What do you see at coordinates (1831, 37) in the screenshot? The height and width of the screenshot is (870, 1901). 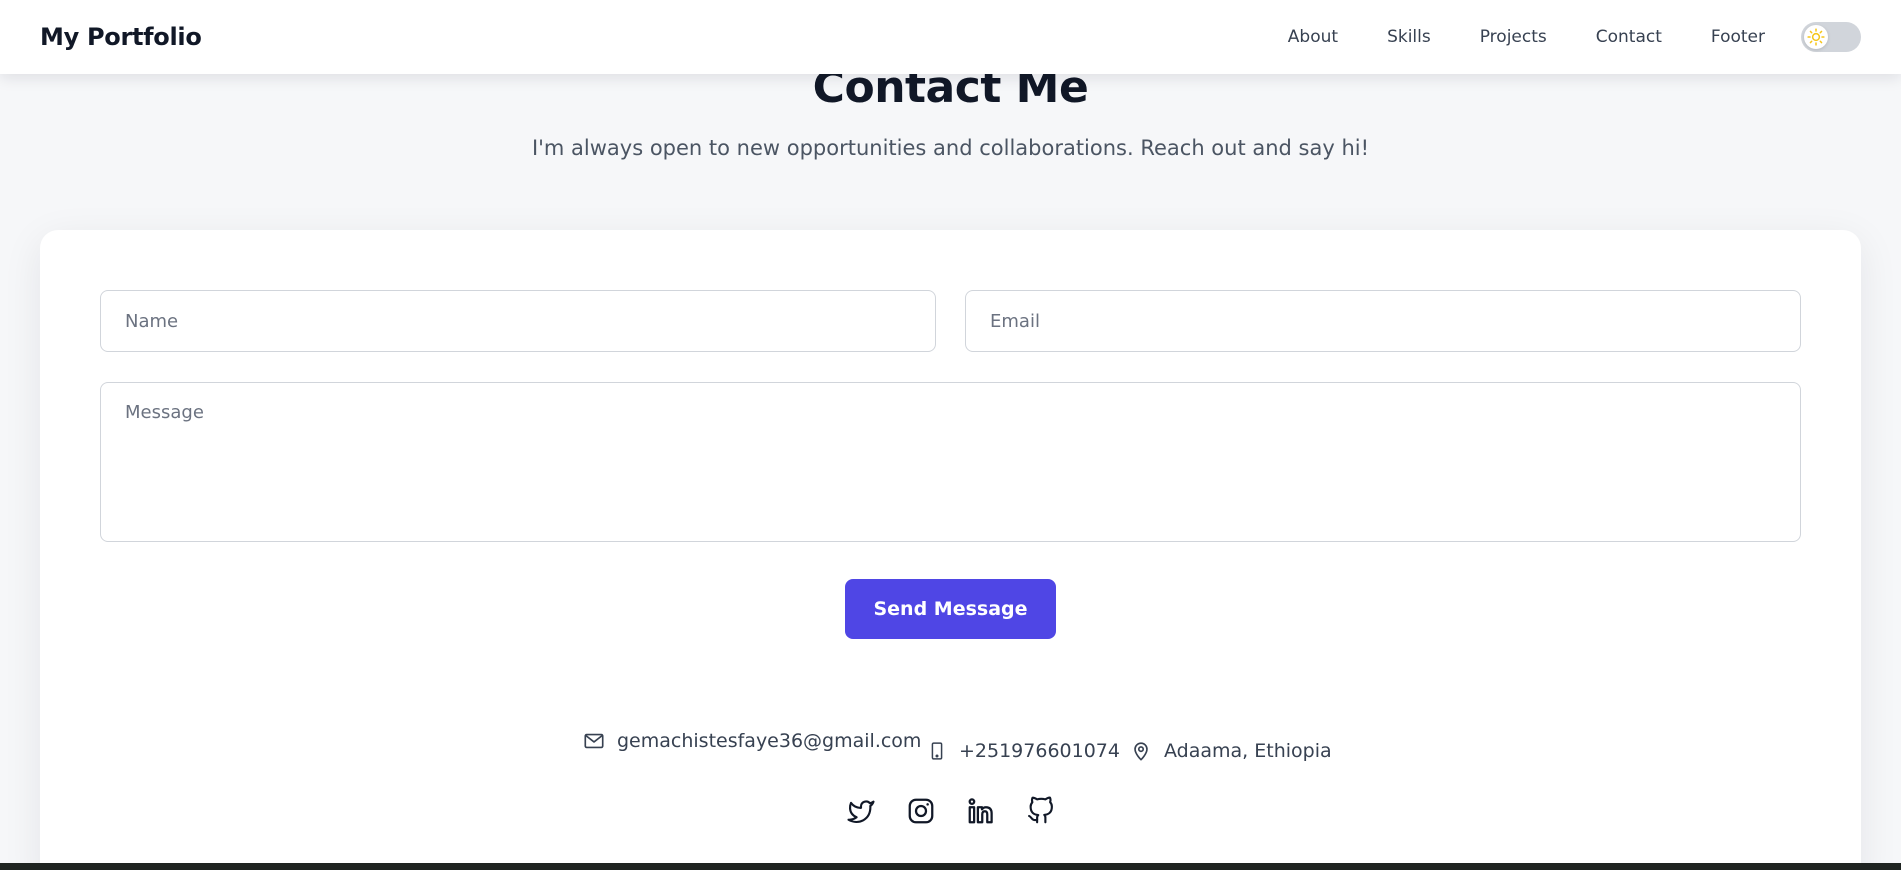 I see `theme-toggle` at bounding box center [1831, 37].